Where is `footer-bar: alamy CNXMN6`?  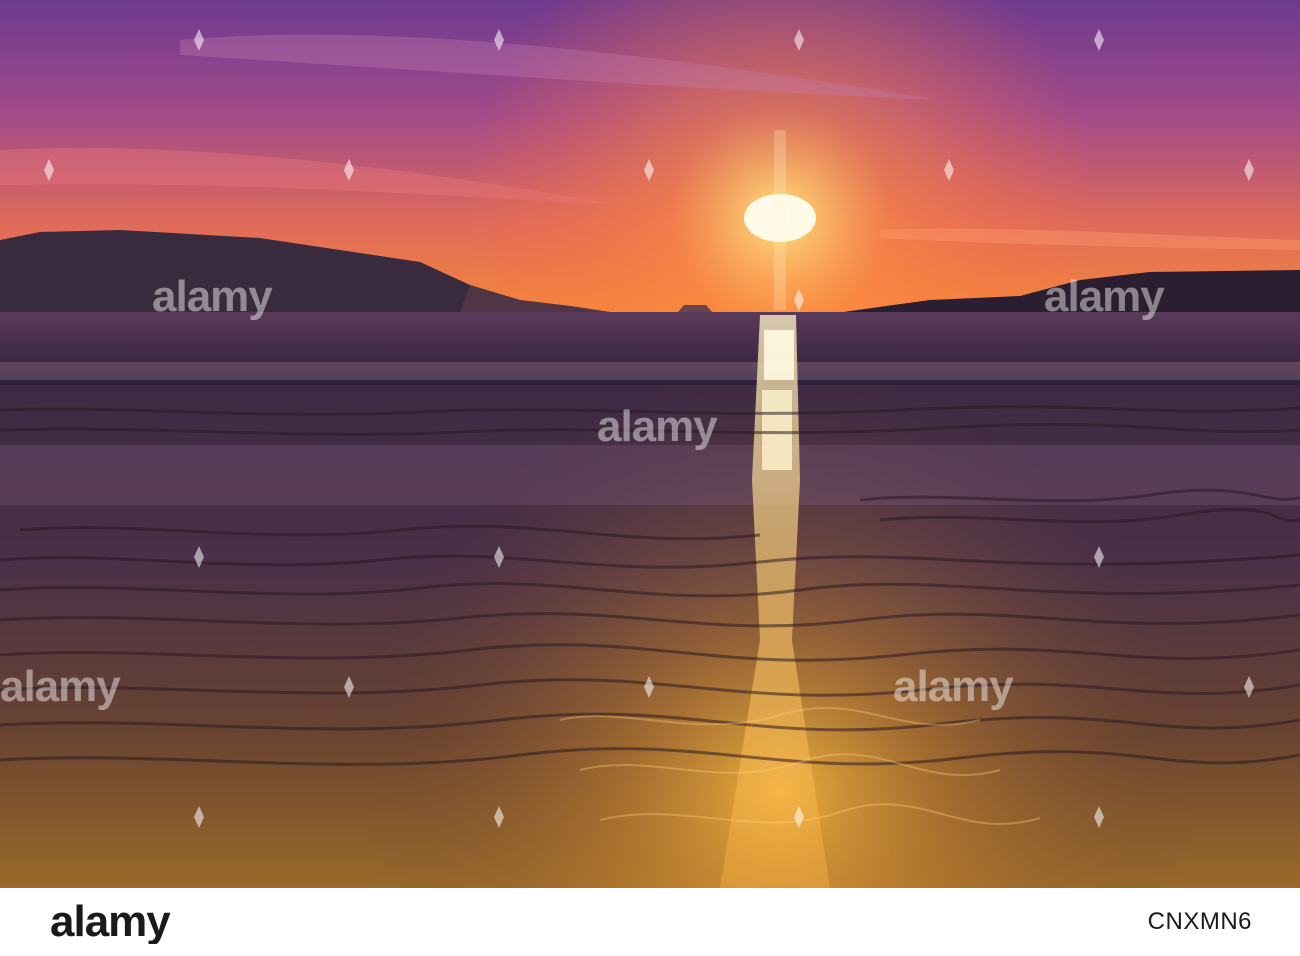
footer-bar: alamy CNXMN6 is located at coordinates (650, 922).